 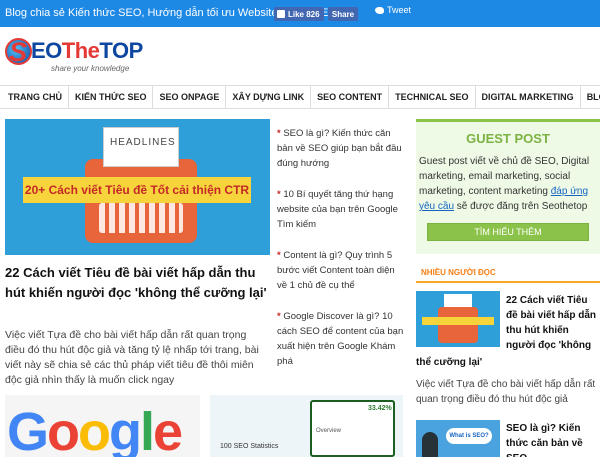 I want to click on nav-item-seo-knowledge: KIẾN THỨC SEO, so click(x=111, y=97).